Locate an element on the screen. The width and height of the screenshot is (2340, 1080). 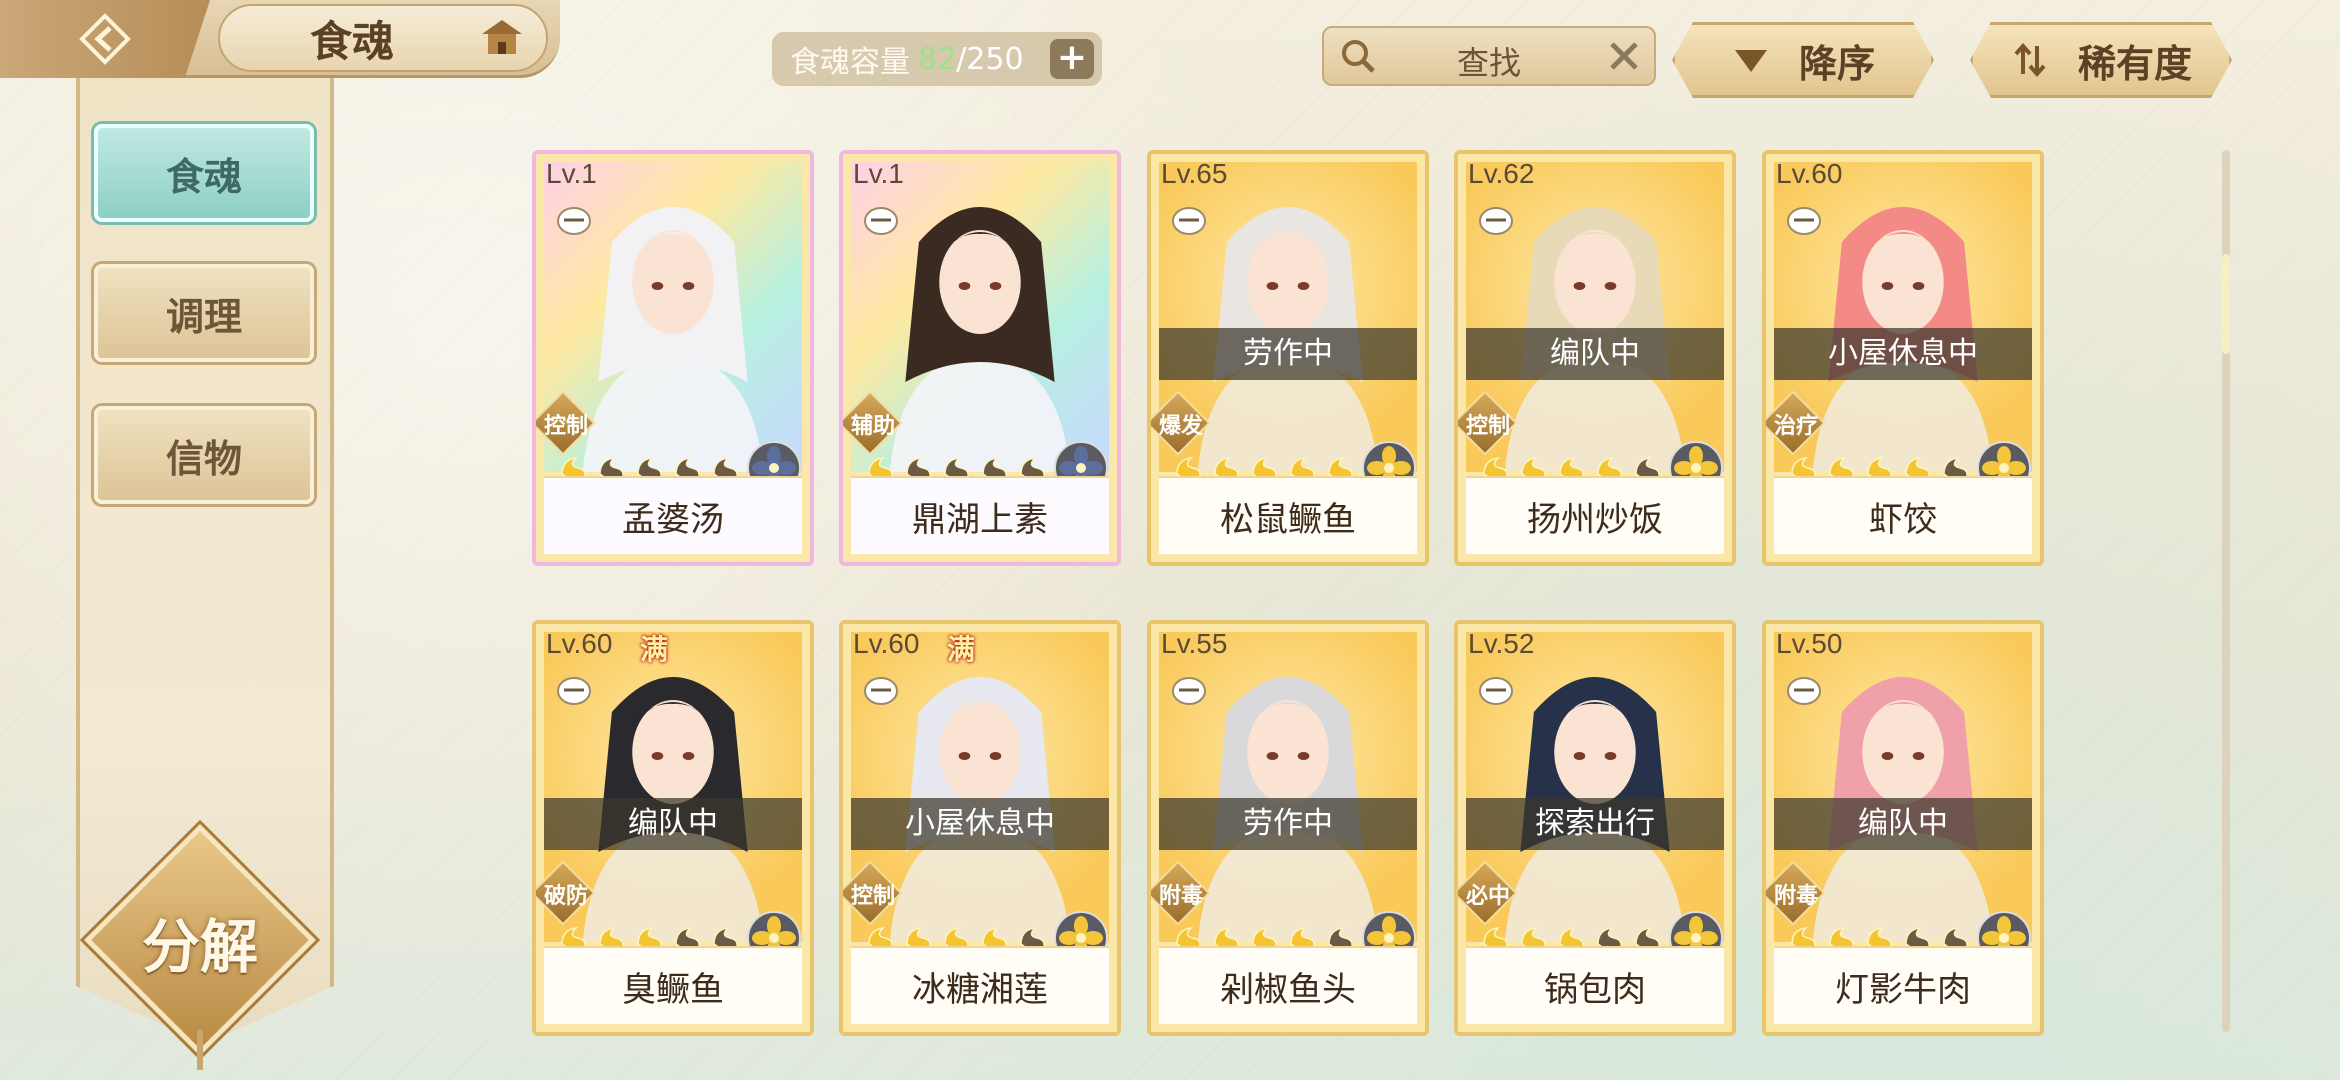
decompose-label: 分解 is located at coordinates (199, 947).